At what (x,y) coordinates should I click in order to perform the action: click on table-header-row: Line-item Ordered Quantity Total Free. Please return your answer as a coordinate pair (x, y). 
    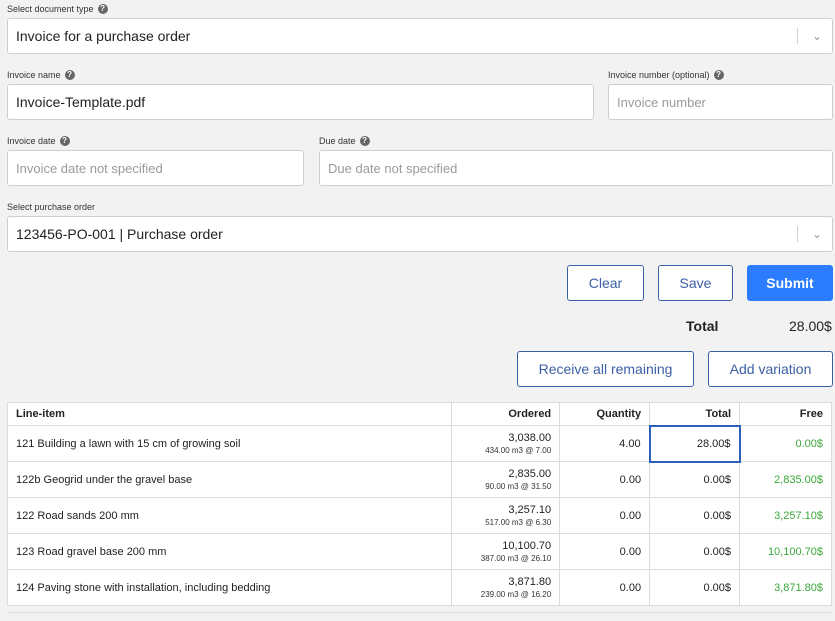
    Looking at the image, I should click on (419, 414).